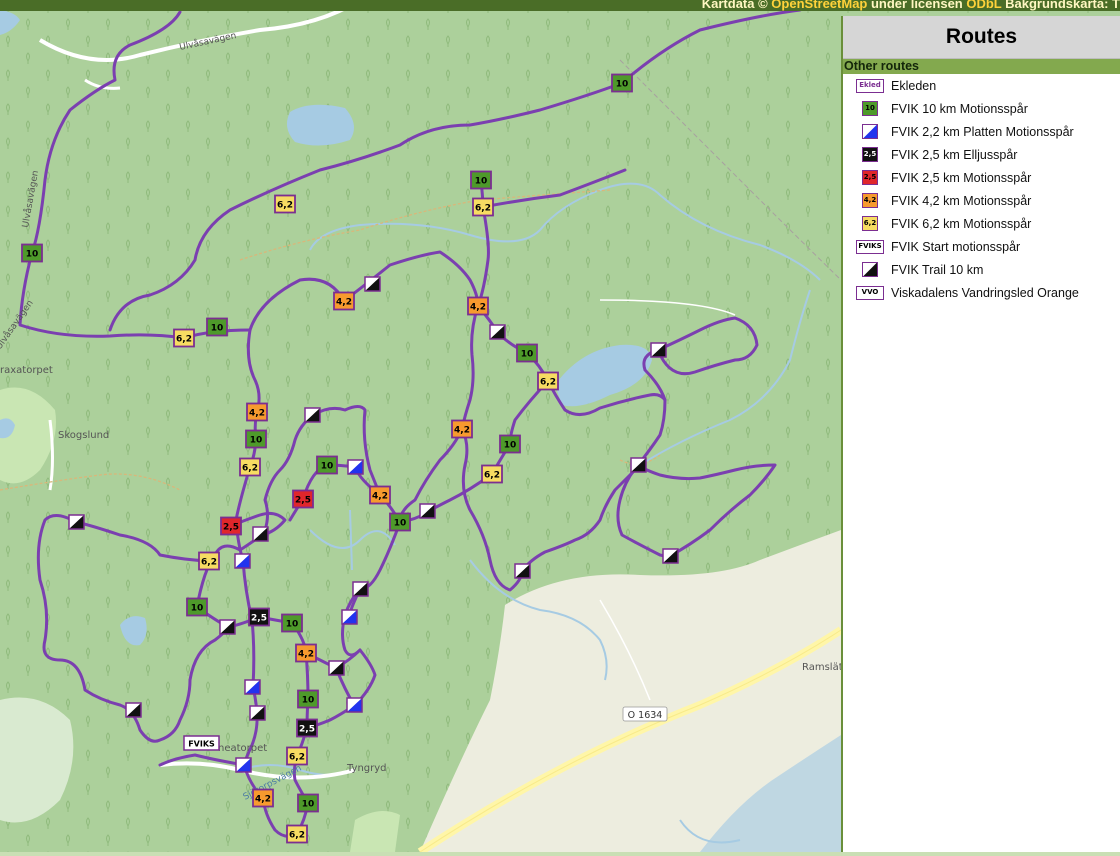 The height and width of the screenshot is (856, 1120). I want to click on route-item: 2,5 FVIK 2,5 km Motionsspår, so click(981, 177).